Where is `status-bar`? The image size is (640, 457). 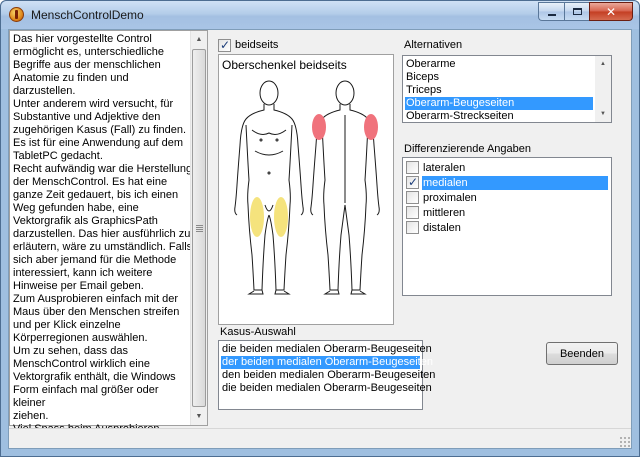
status-bar is located at coordinates (320, 438).